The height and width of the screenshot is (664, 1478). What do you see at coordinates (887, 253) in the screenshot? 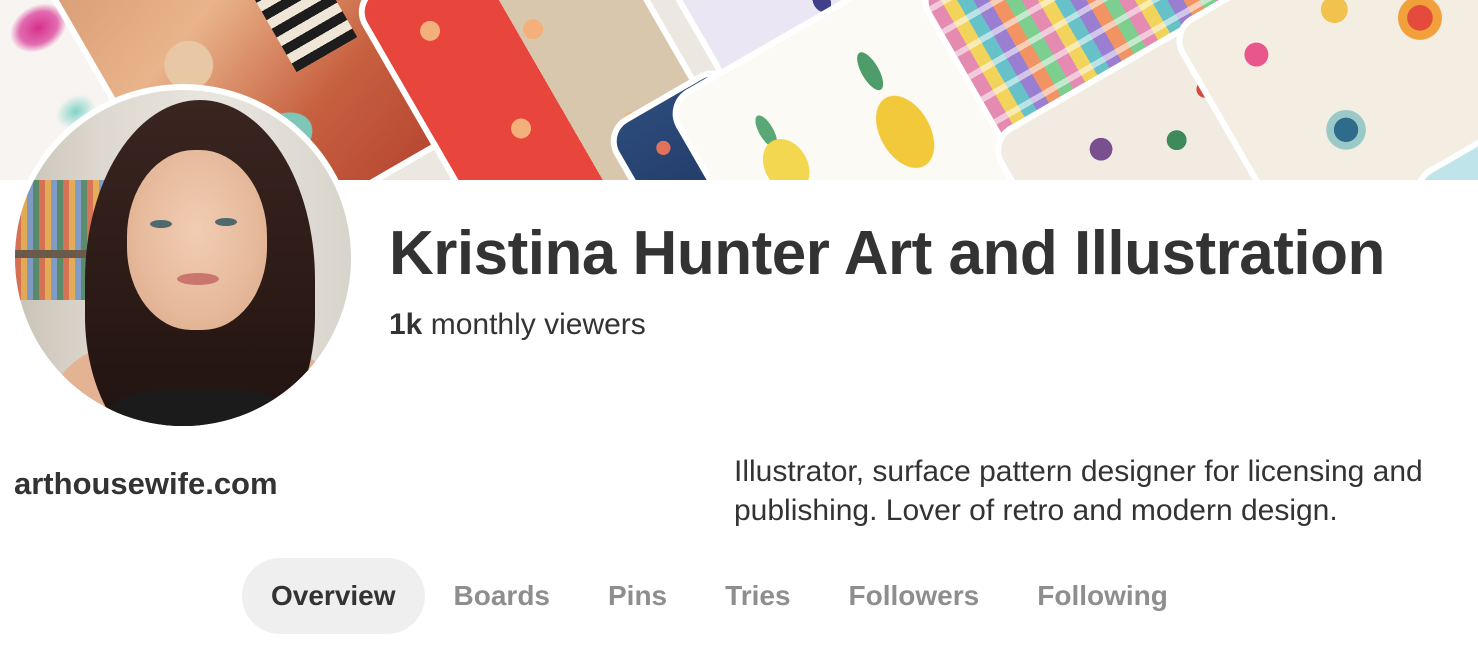
I see `profile-name: Kristina Hunter Art and Illustration` at bounding box center [887, 253].